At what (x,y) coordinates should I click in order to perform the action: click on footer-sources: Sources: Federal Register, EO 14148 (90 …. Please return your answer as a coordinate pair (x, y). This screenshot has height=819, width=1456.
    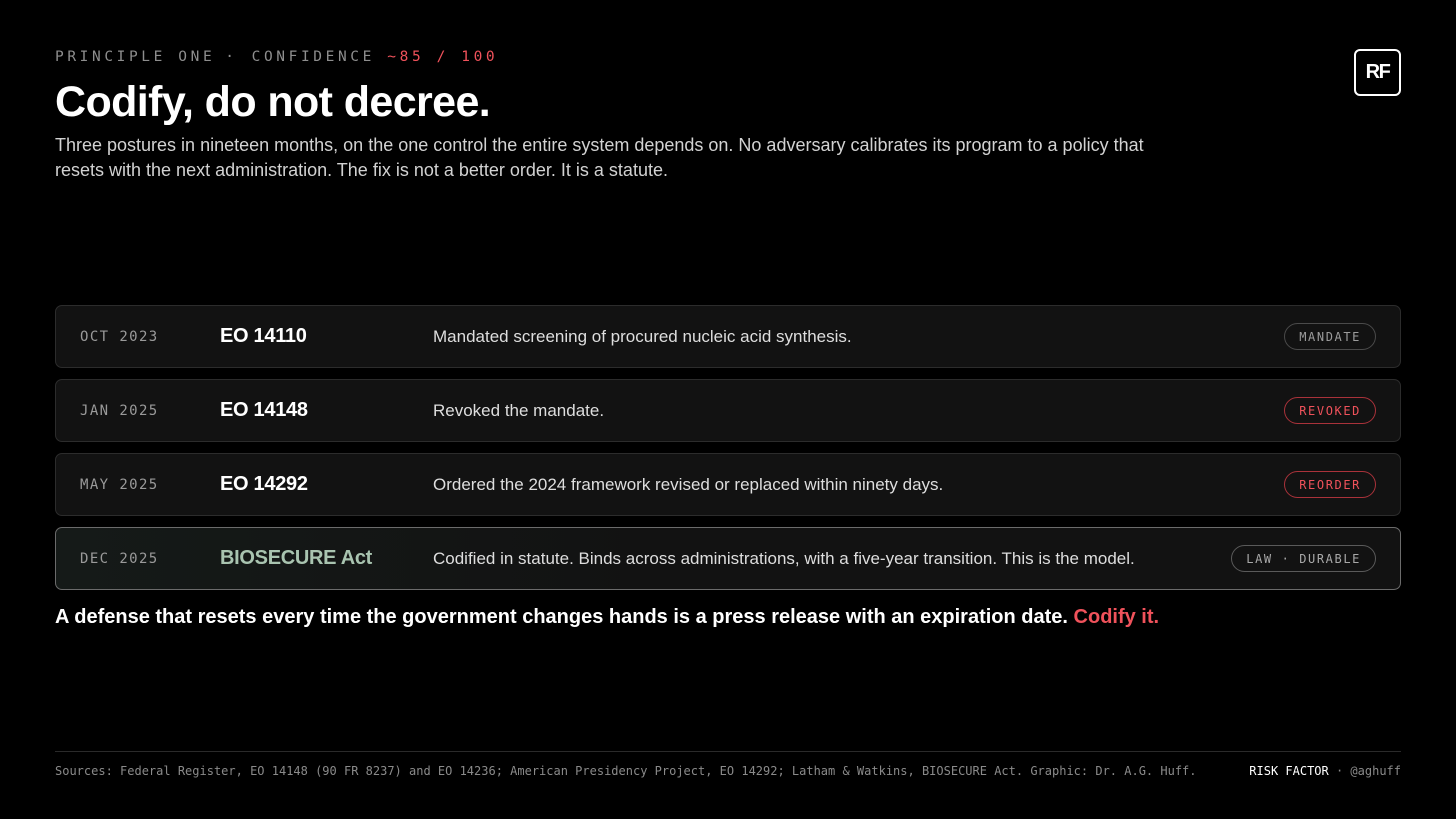
    Looking at the image, I should click on (626, 771).